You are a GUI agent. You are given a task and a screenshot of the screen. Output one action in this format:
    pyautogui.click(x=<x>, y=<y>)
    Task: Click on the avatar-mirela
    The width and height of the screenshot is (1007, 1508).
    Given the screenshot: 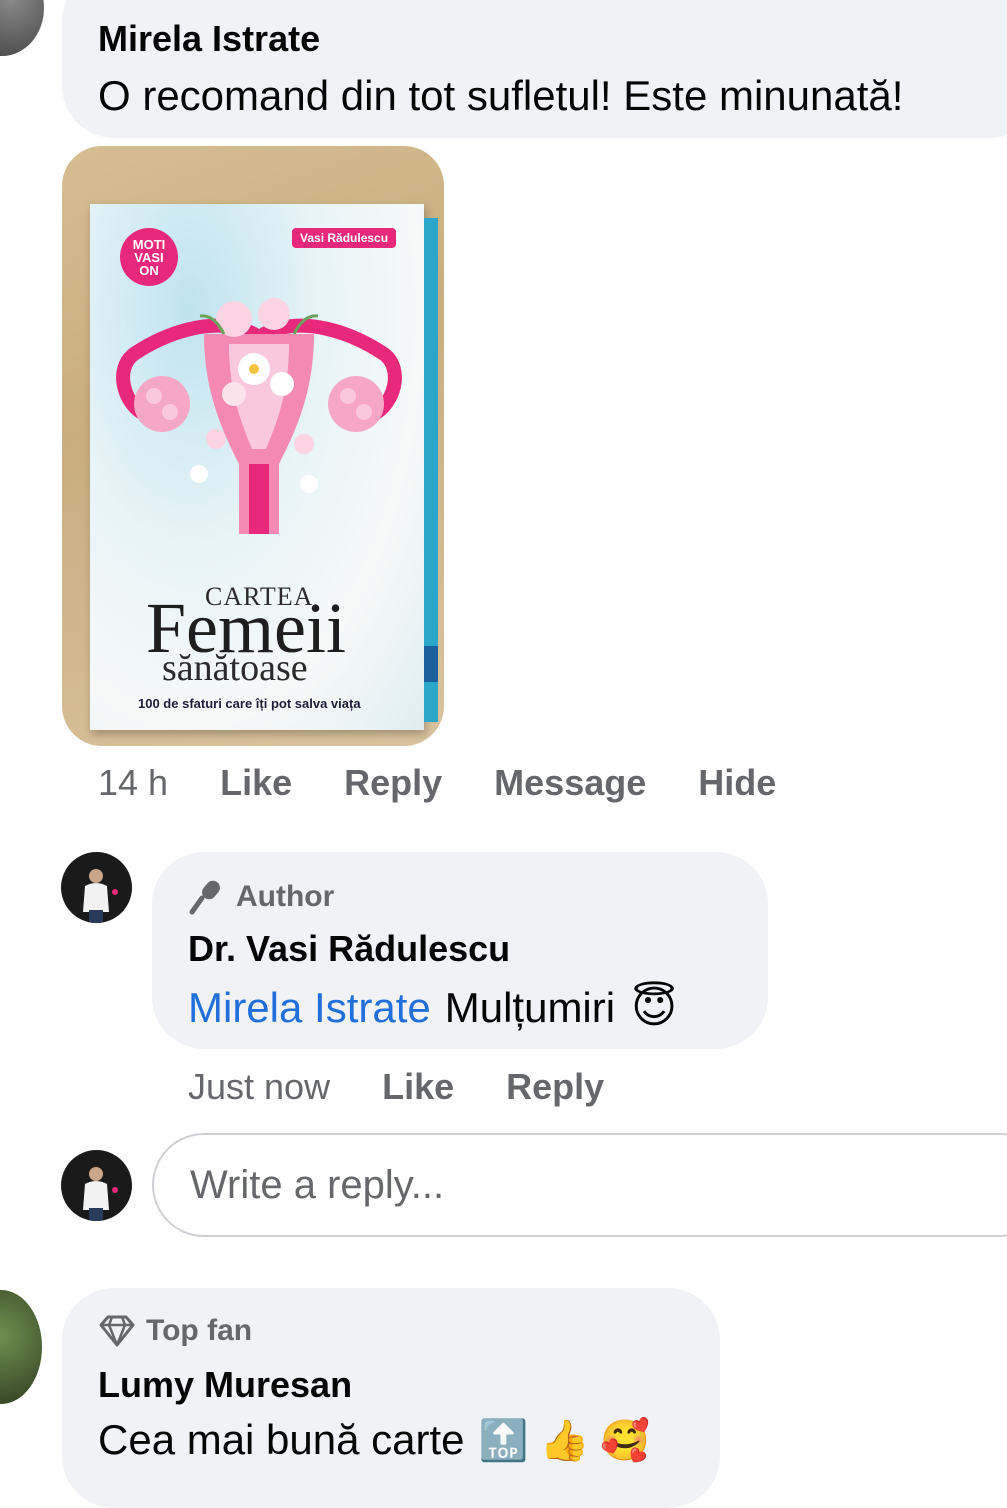 What is the action you would take?
    pyautogui.click(x=22, y=28)
    